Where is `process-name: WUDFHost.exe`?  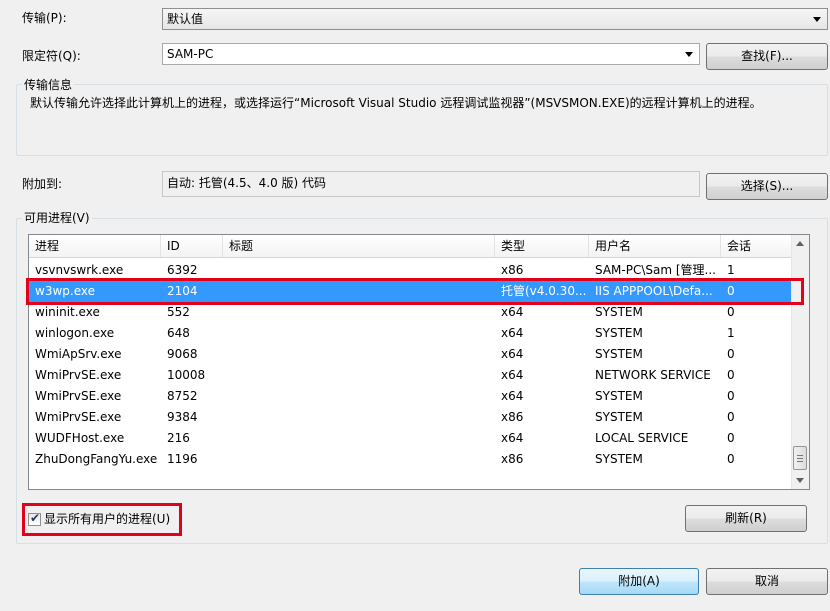
process-name: WUDFHost.exe is located at coordinates (80, 438).